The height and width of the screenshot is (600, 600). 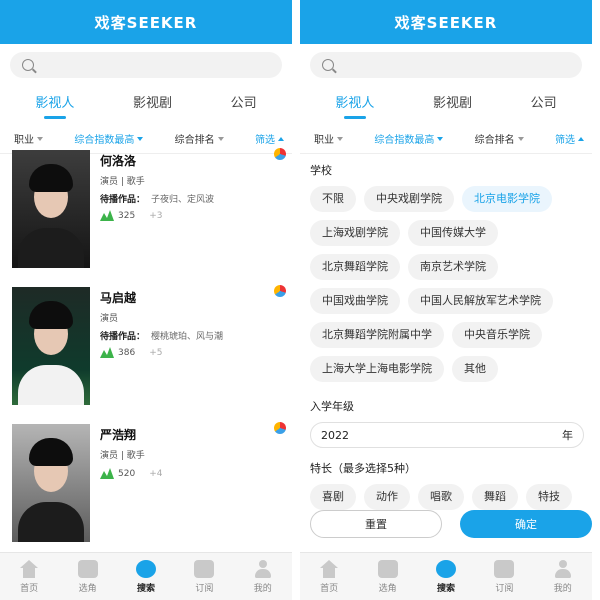 What do you see at coordinates (495, 497) in the screenshot?
I see `skill-chip: 舞蹈` at bounding box center [495, 497].